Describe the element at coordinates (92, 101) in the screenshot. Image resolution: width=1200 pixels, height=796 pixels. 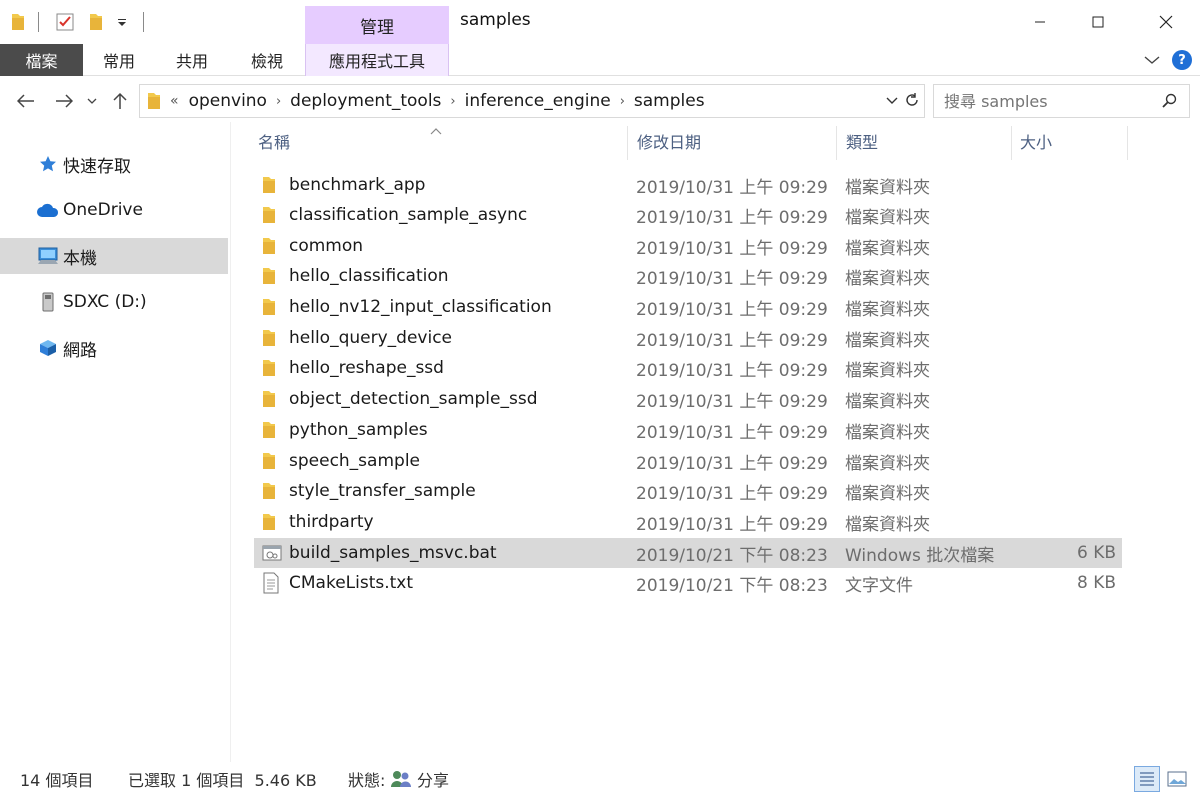
I see `recent-locations-button` at that location.